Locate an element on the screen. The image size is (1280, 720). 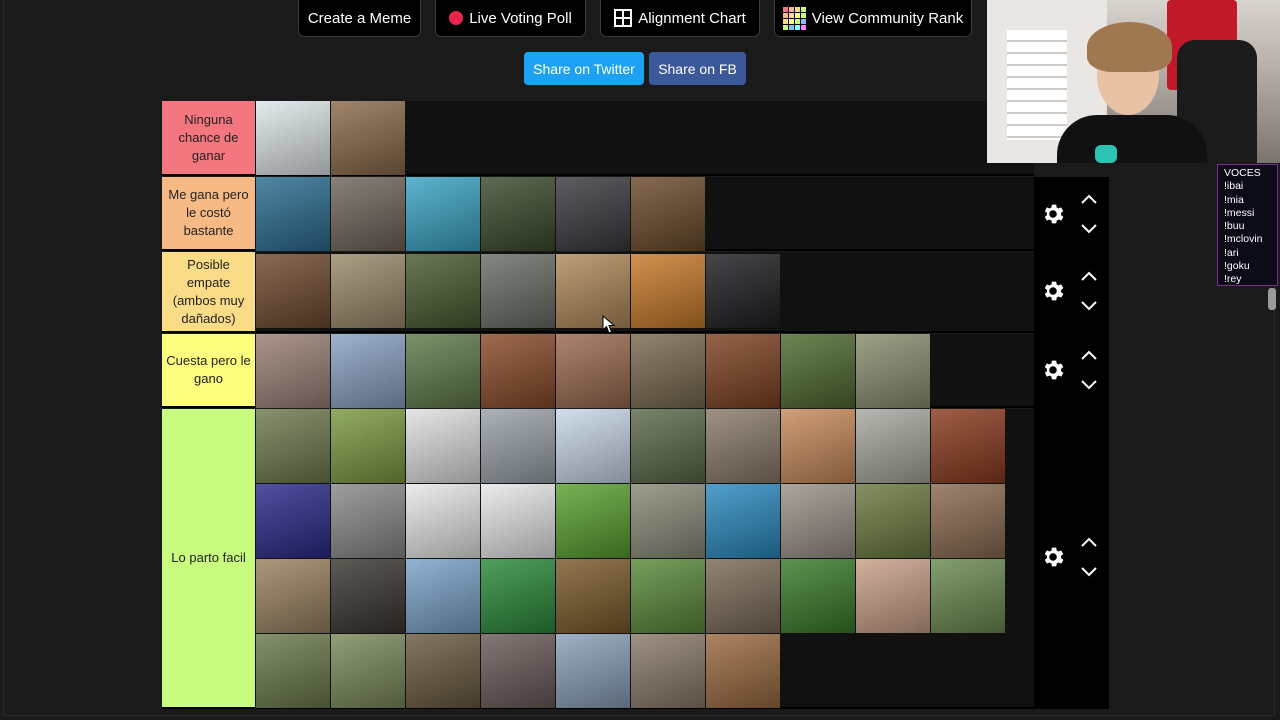
create-meme-label: Create a Meme is located at coordinates (359, 18).